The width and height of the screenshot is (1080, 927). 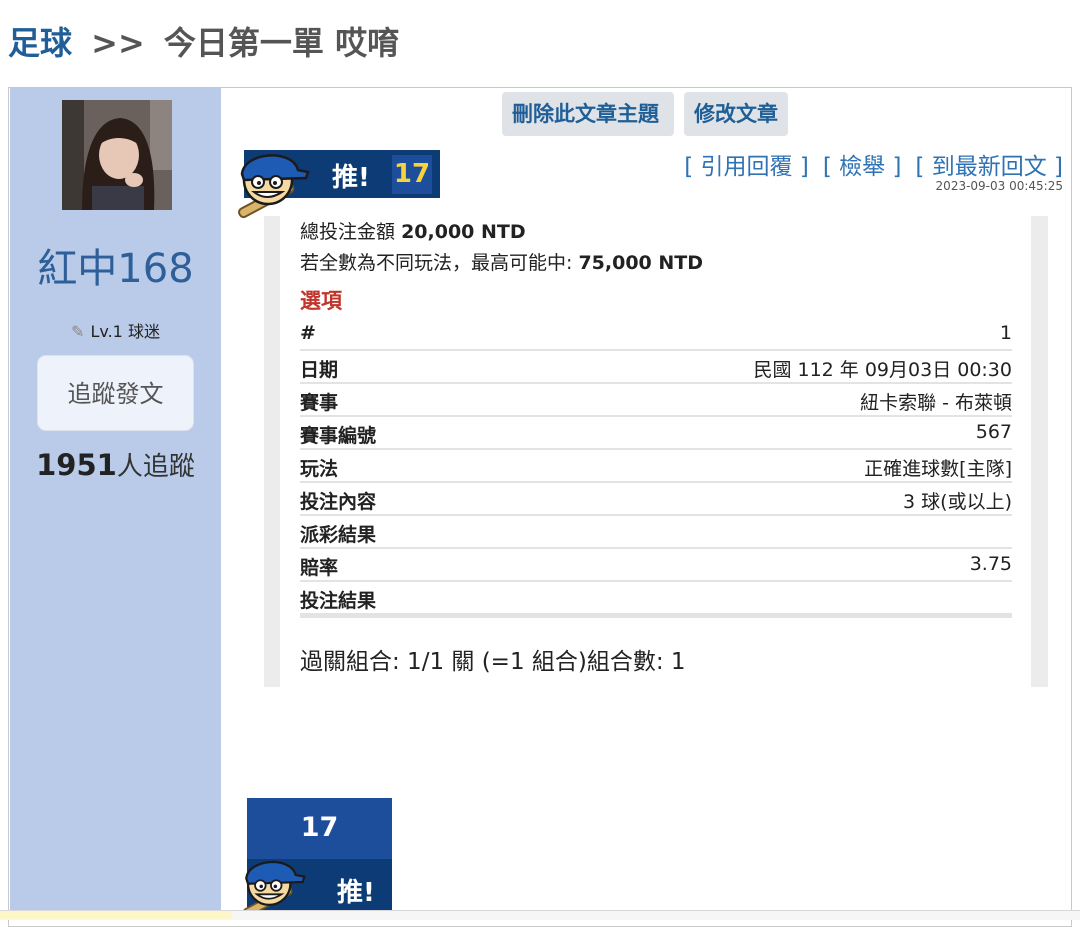 I want to click on row-key: 賽事編號, so click(x=338, y=436).